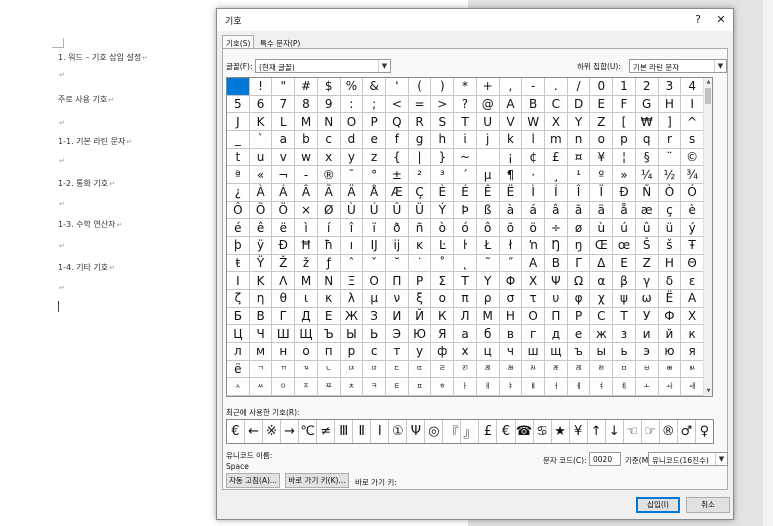 This screenshot has height=526, width=773. What do you see at coordinates (261, 351) in the screenshot?
I see `symbol-cell: м` at bounding box center [261, 351].